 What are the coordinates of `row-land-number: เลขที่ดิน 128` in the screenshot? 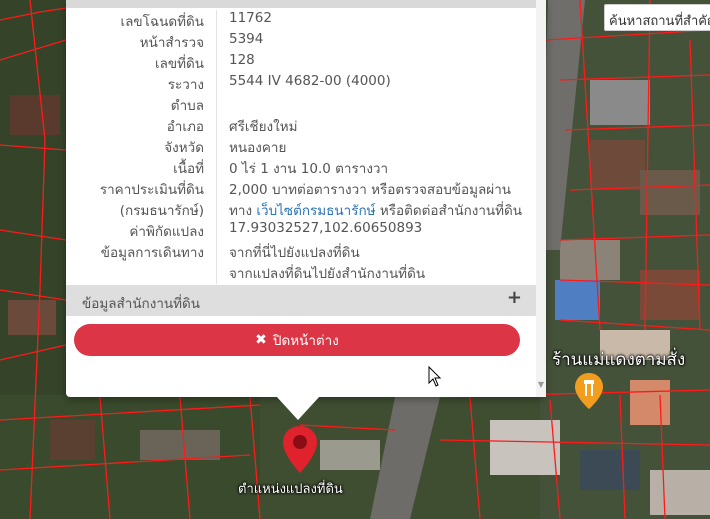 It's located at (301, 62).